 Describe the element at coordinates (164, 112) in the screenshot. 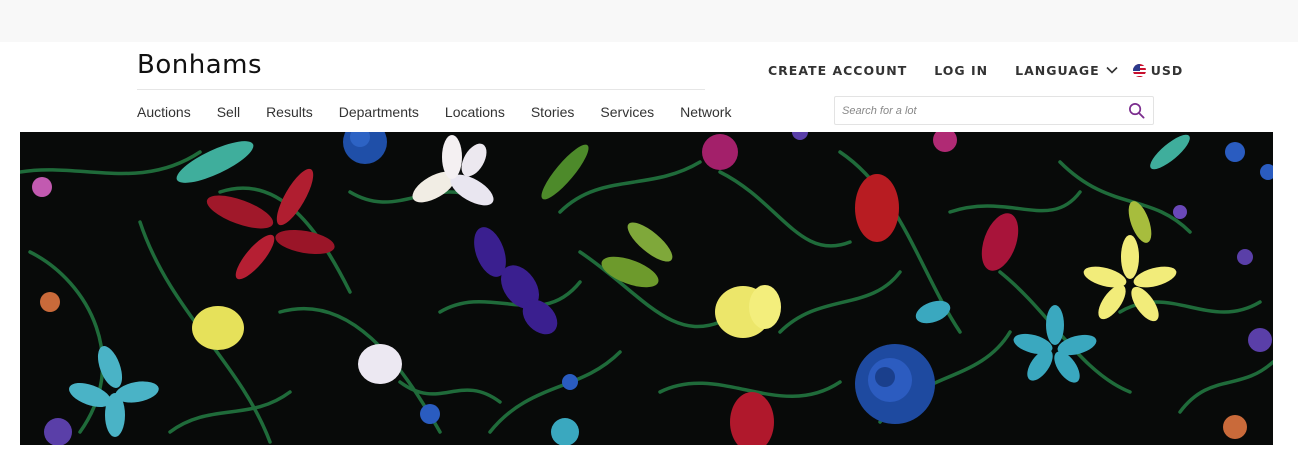

I see `nav-item-auctions: Auctions` at that location.